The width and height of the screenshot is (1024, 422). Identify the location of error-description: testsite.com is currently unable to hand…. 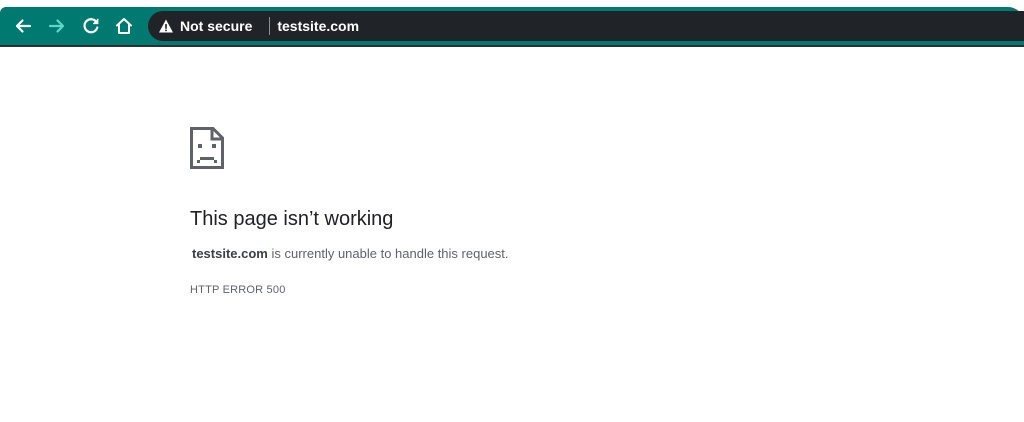
(570, 253).